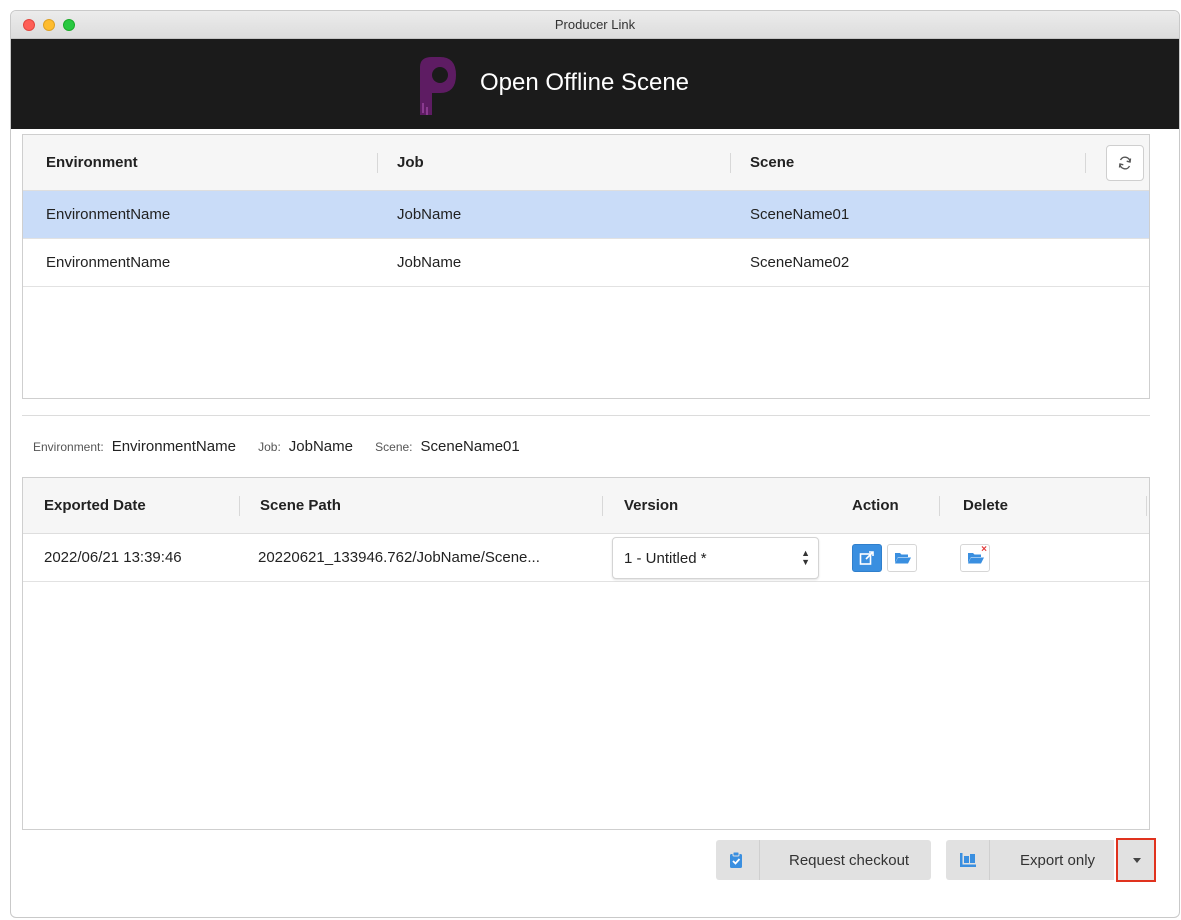  What do you see at coordinates (975, 558) in the screenshot?
I see `delete-export-button: ×` at bounding box center [975, 558].